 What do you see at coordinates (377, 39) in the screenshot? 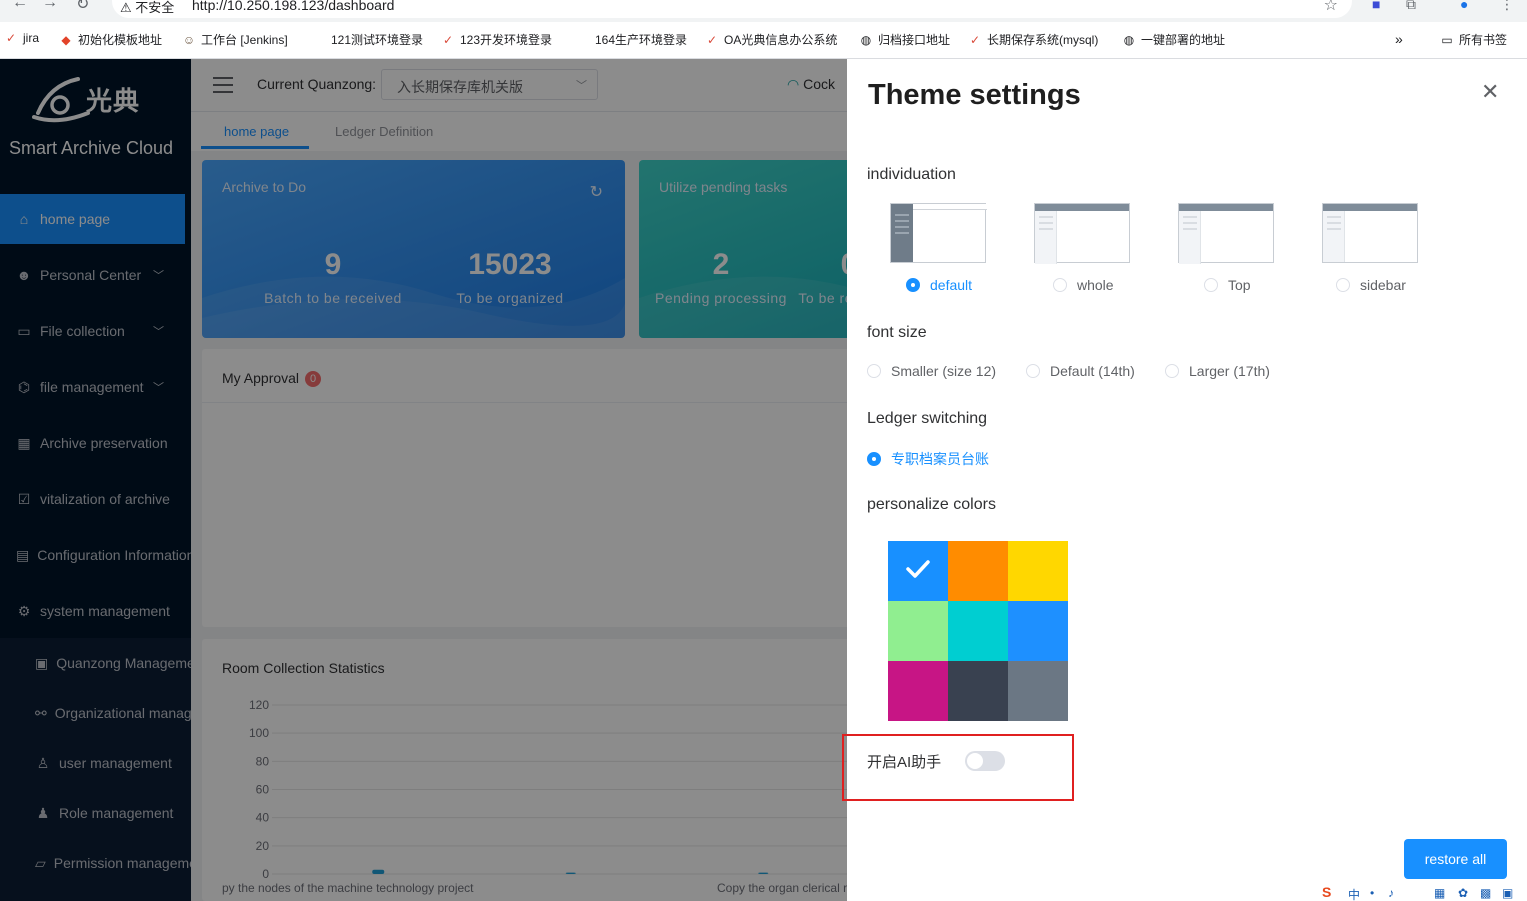
I see `bookmark-121: 121测试环境登录` at bounding box center [377, 39].